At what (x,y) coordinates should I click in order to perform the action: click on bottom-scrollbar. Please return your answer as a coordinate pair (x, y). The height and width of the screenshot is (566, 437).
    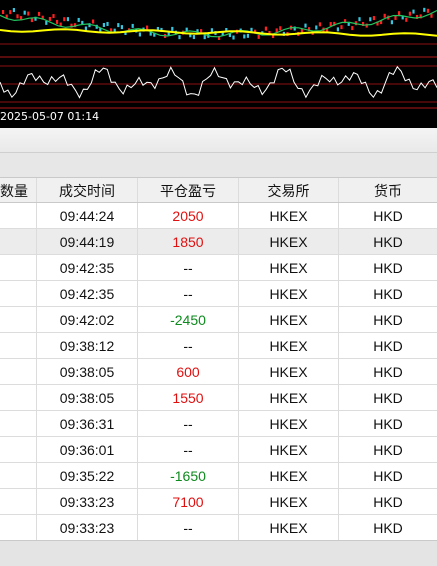
    Looking at the image, I should click on (218, 553).